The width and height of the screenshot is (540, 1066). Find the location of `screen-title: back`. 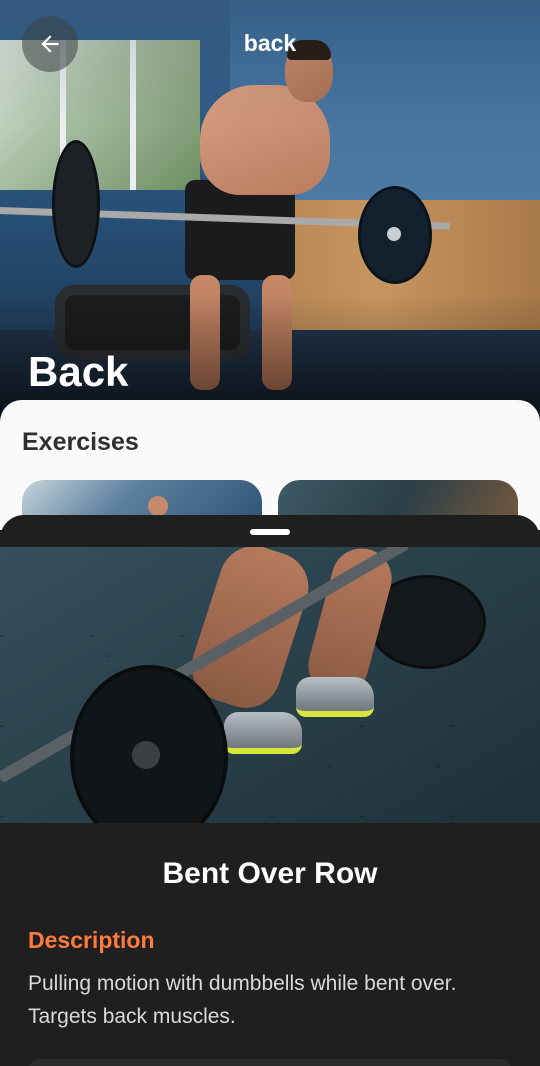

screen-title: back is located at coordinates (270, 43).